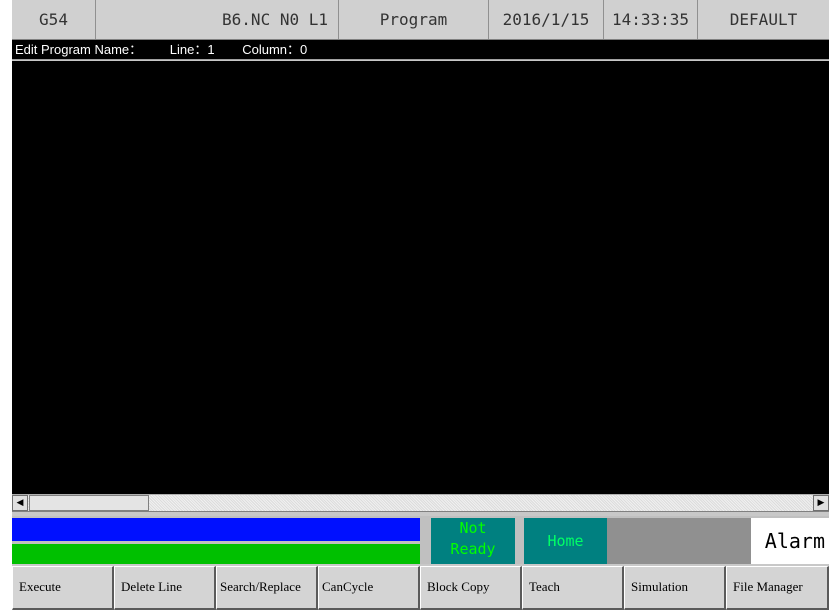  What do you see at coordinates (473, 549) in the screenshot?
I see `not-ready-line2: Ready` at bounding box center [473, 549].